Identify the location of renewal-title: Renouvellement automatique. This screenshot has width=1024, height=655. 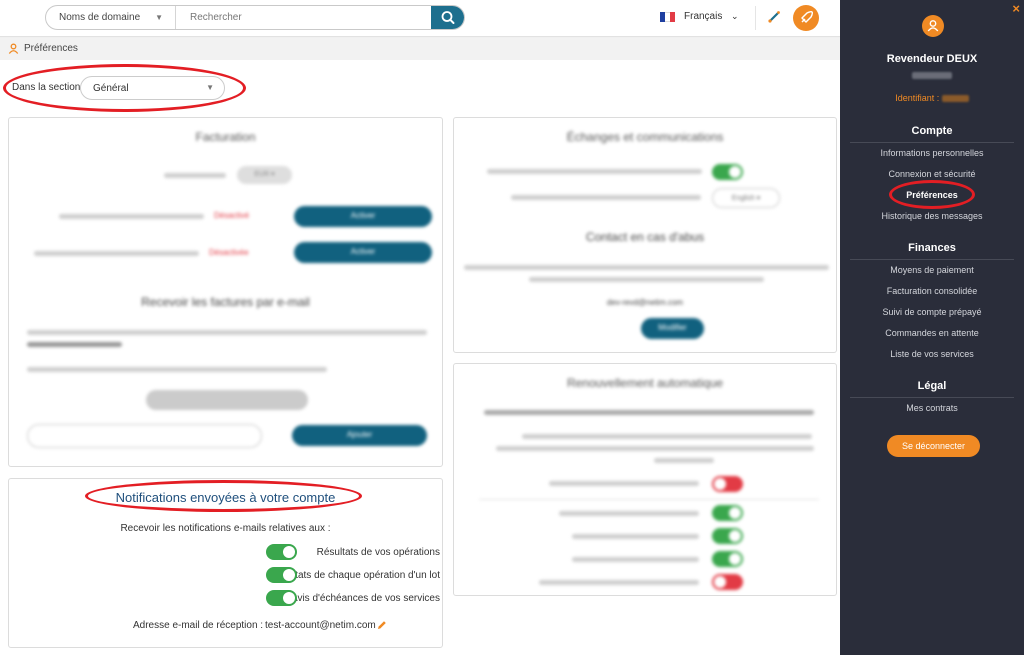
(645, 383).